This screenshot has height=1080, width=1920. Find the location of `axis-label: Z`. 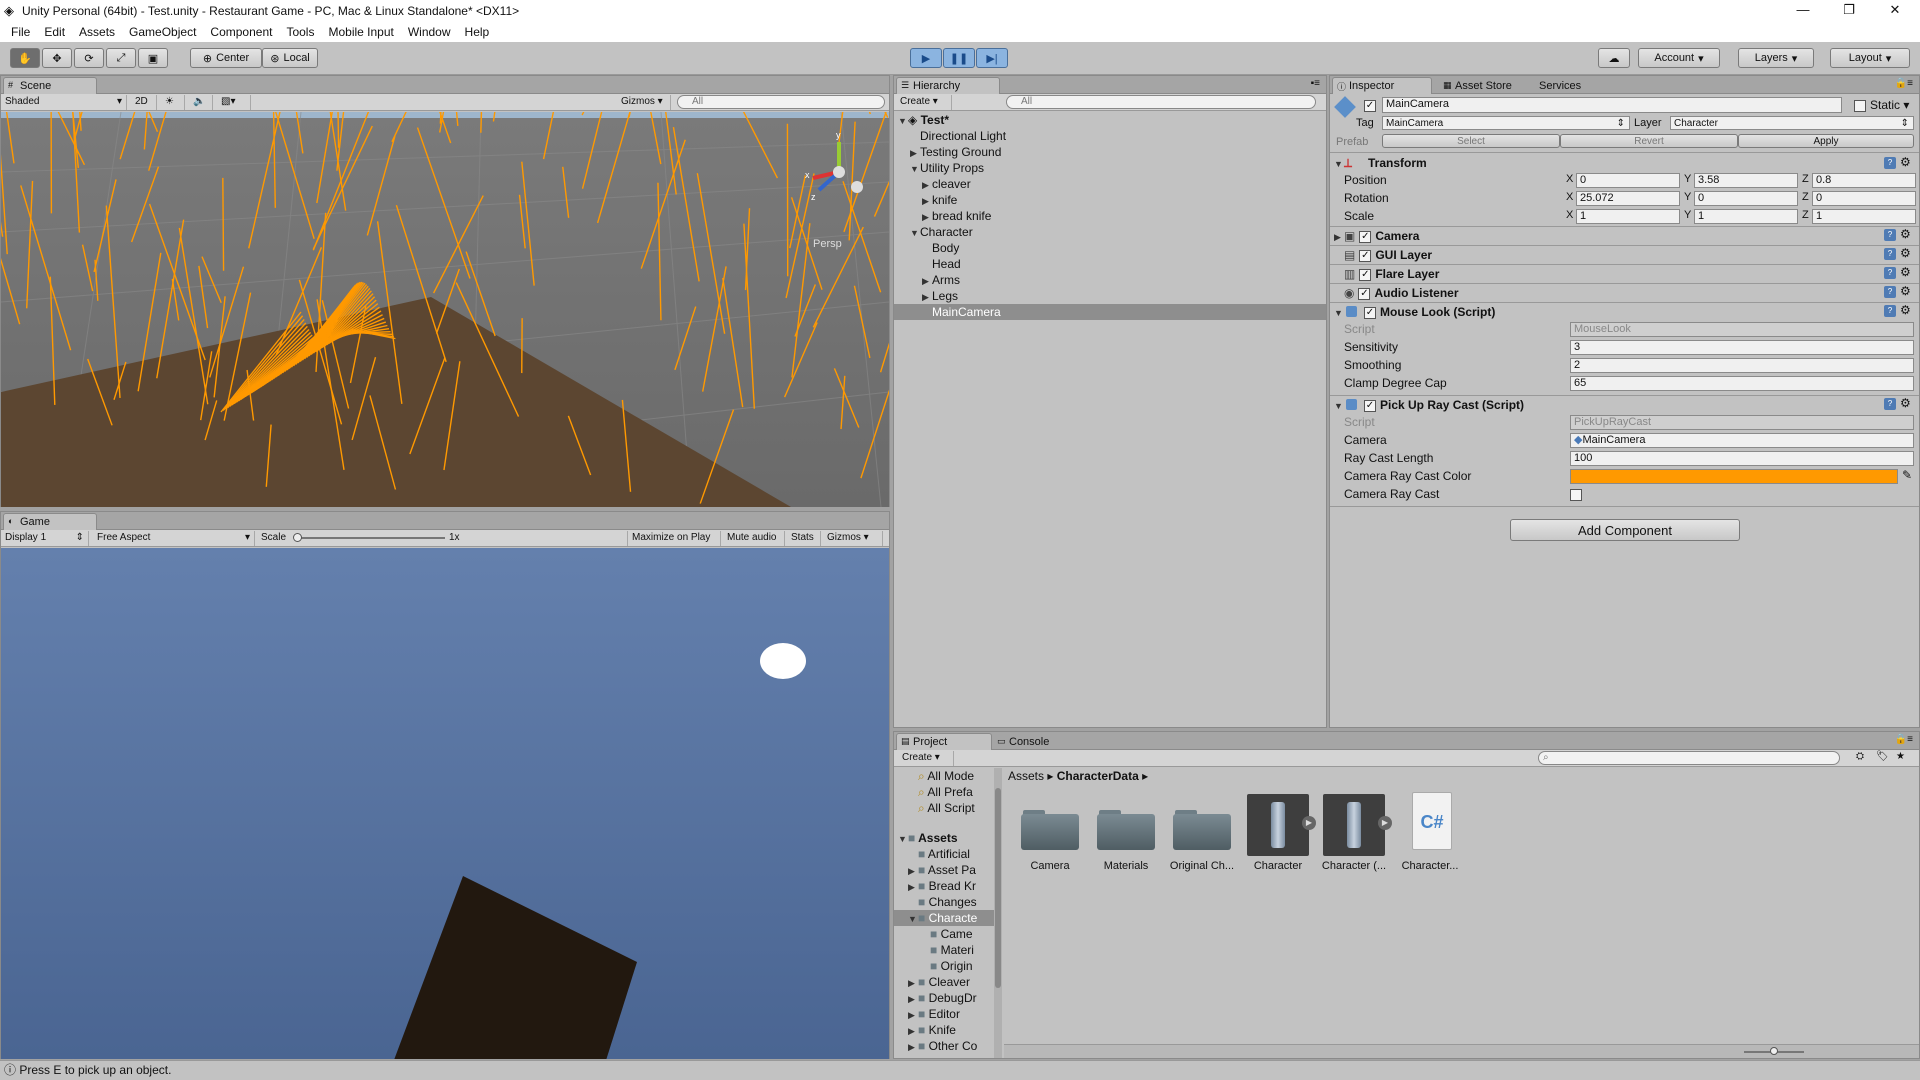

axis-label: Z is located at coordinates (1805, 215).